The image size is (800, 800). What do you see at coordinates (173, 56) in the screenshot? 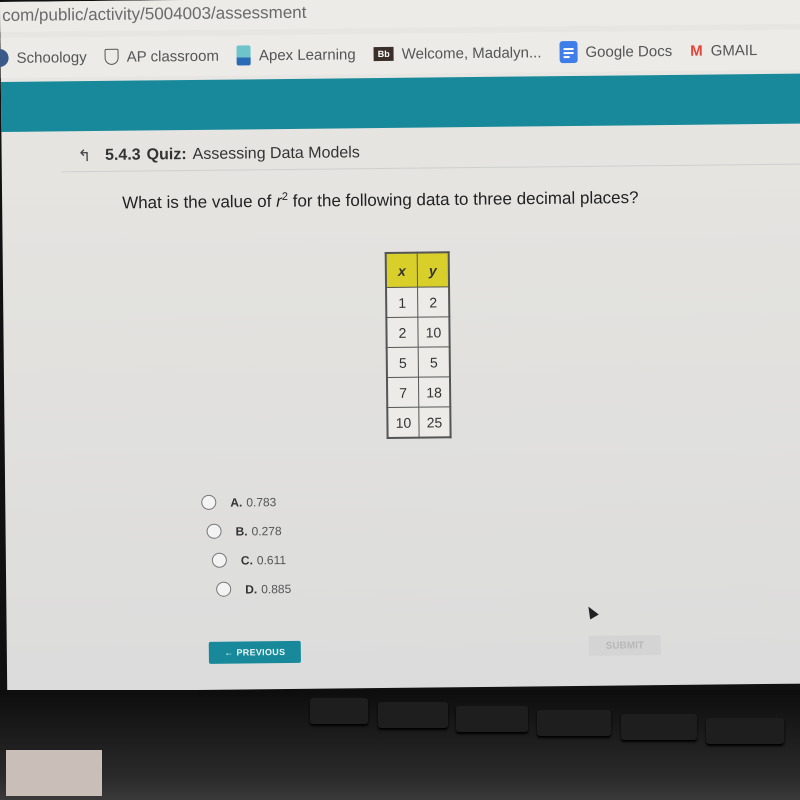
I see `bookmark-label: AP classroom` at bounding box center [173, 56].